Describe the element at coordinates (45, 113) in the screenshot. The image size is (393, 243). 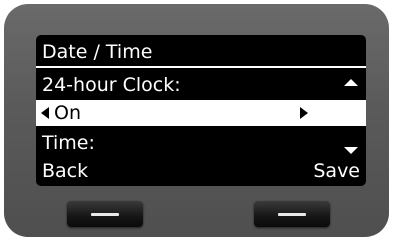
I see `option-prev-icon` at that location.